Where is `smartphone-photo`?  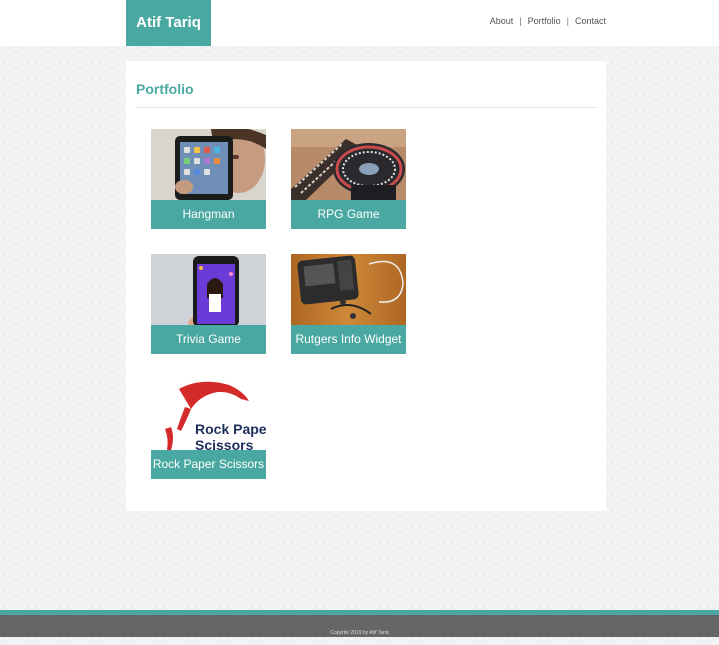 smartphone-photo is located at coordinates (208, 289).